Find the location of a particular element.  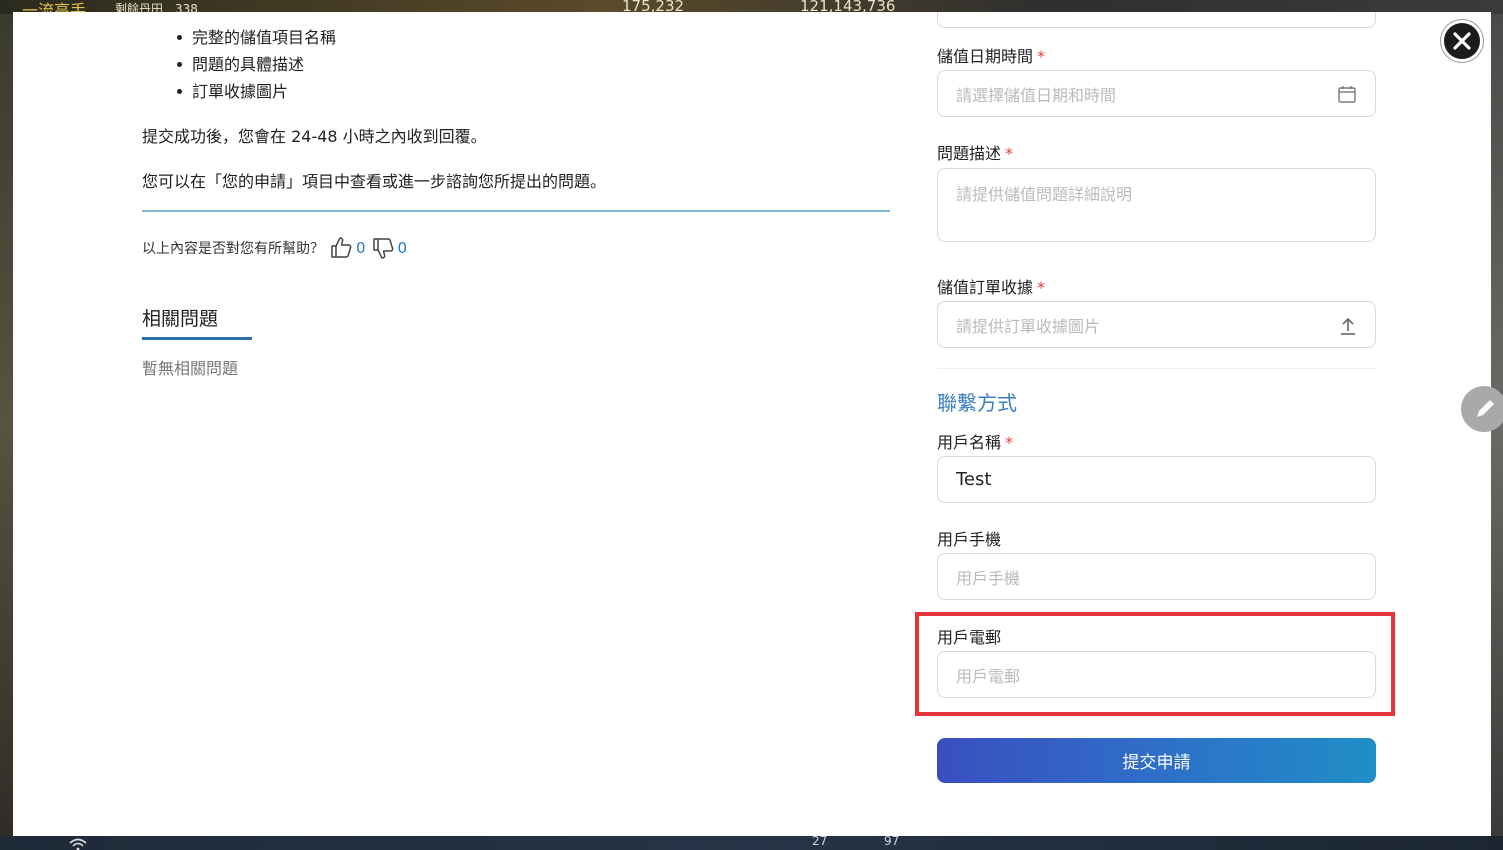

upload-icon is located at coordinates (1348, 325).